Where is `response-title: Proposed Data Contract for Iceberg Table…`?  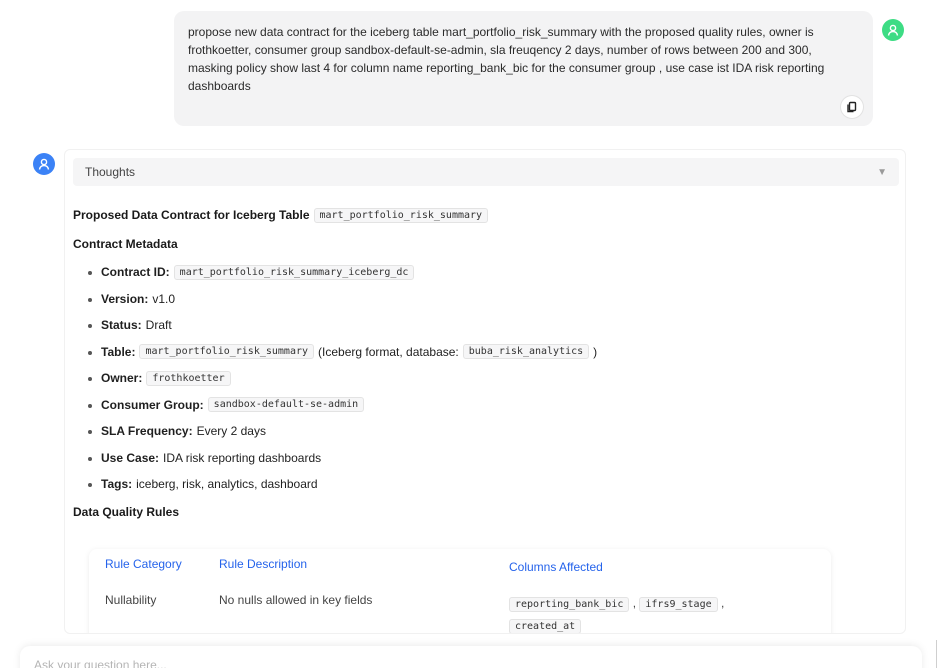
response-title: Proposed Data Contract for Iceberg Table… is located at coordinates (488, 215).